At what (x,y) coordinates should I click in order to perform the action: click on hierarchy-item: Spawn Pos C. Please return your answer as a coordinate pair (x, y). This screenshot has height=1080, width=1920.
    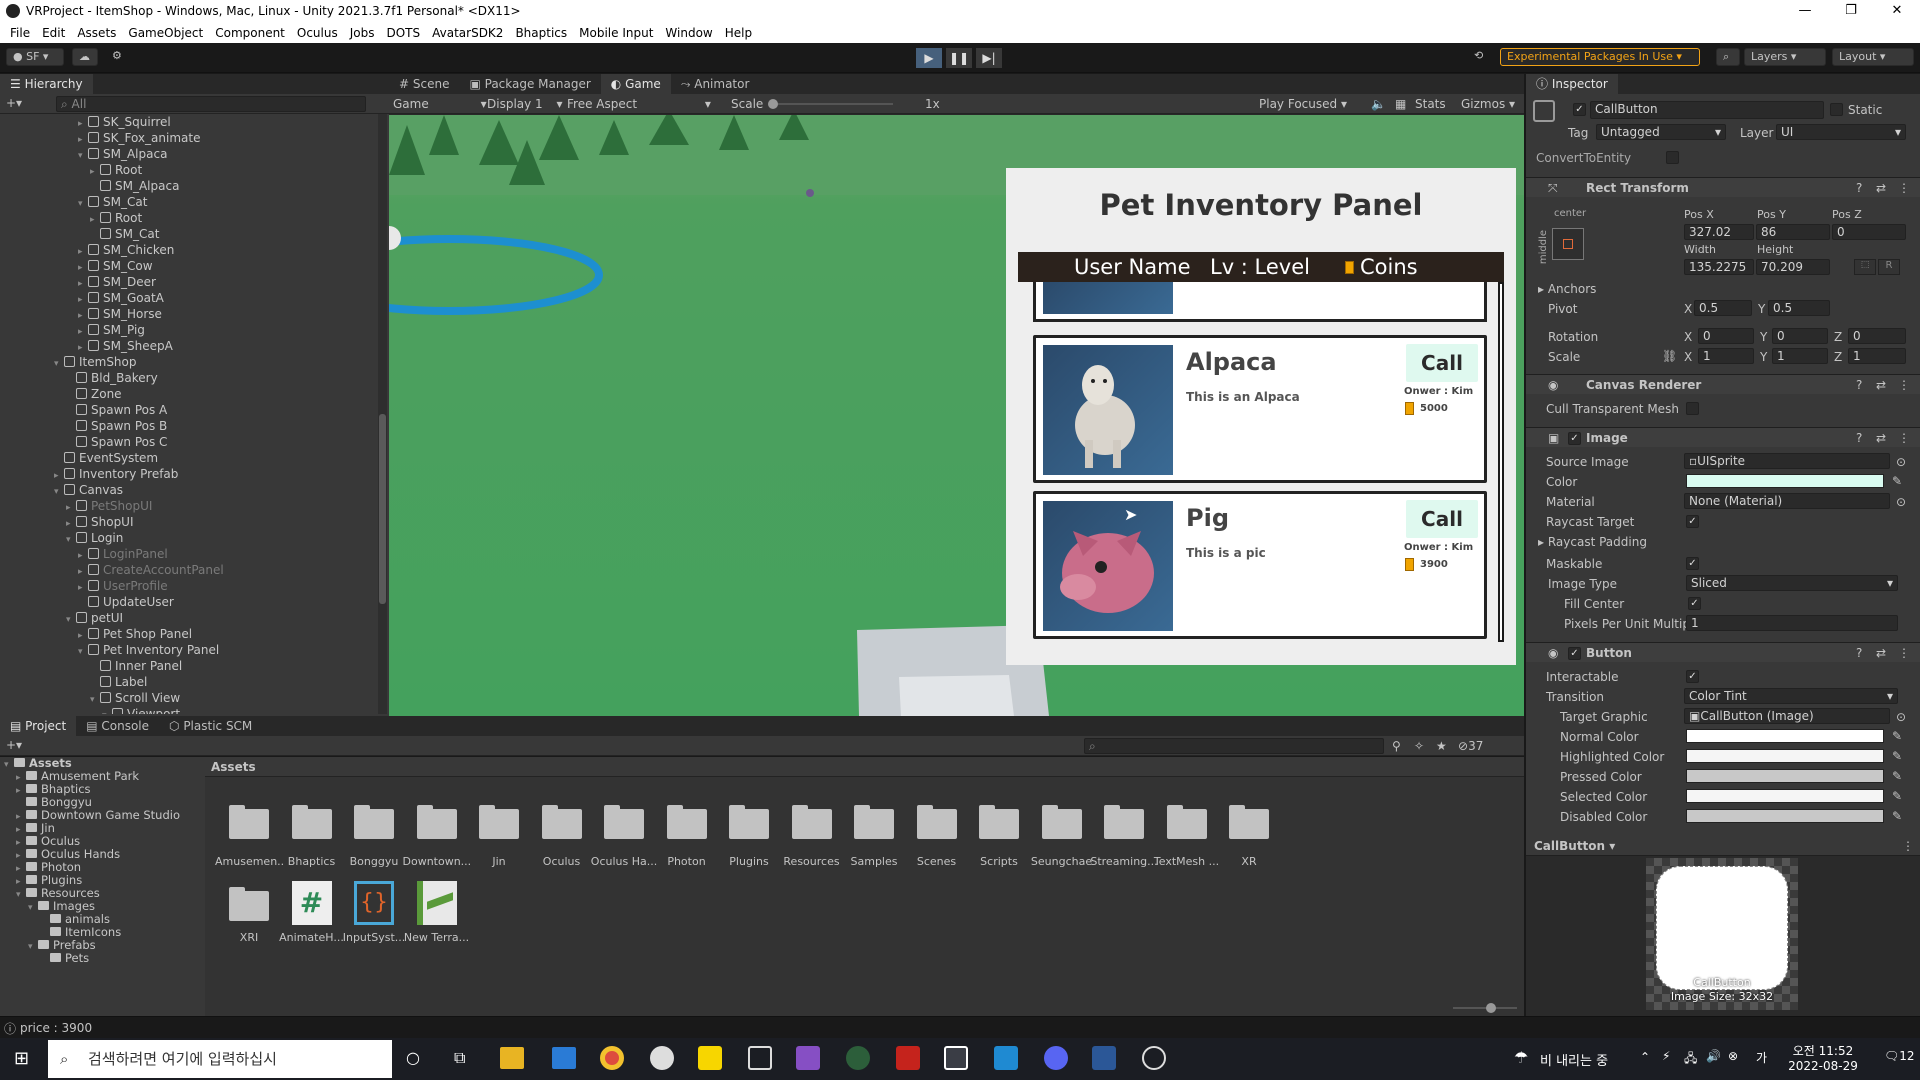
    Looking at the image, I should click on (189, 442).